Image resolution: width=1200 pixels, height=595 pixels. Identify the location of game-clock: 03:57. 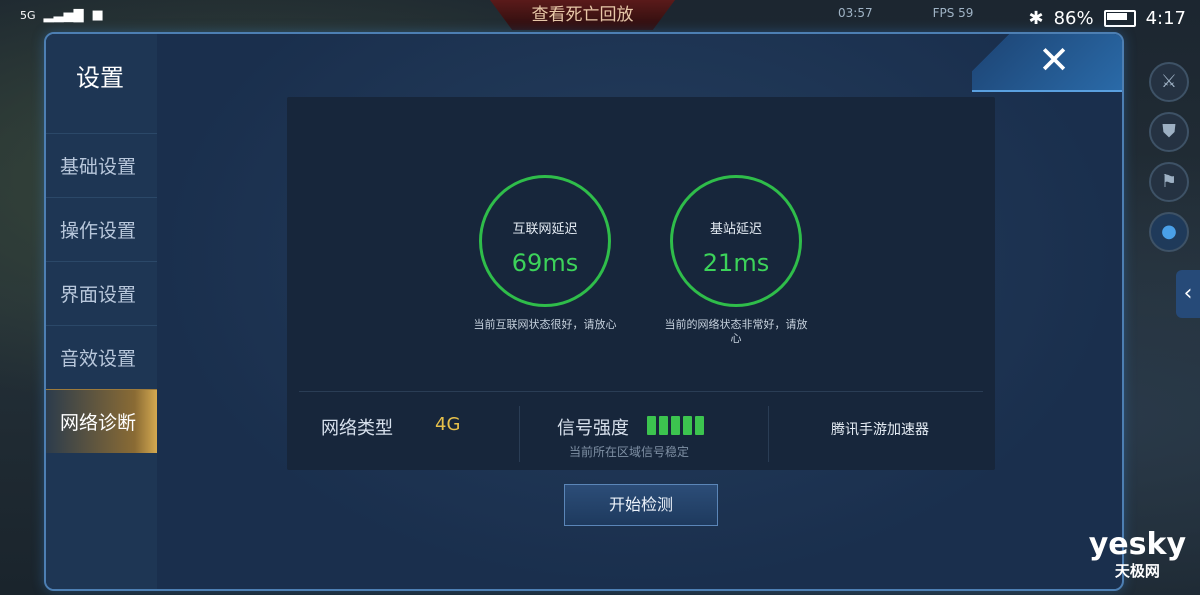
(855, 13).